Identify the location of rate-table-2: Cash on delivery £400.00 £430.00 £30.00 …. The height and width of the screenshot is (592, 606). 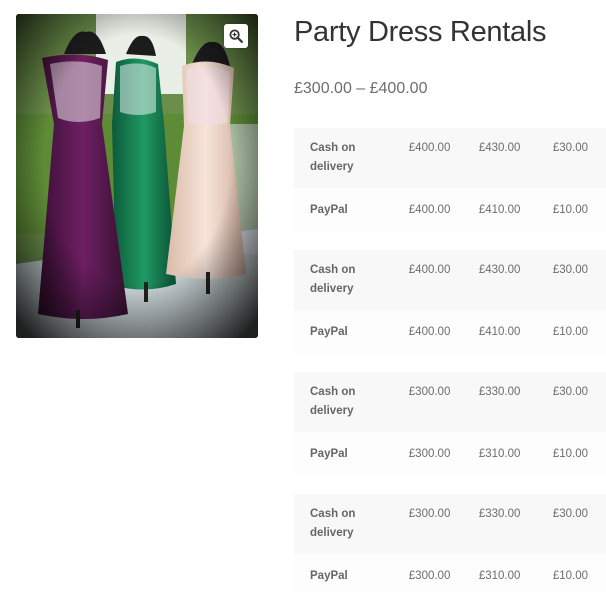
(450, 302).